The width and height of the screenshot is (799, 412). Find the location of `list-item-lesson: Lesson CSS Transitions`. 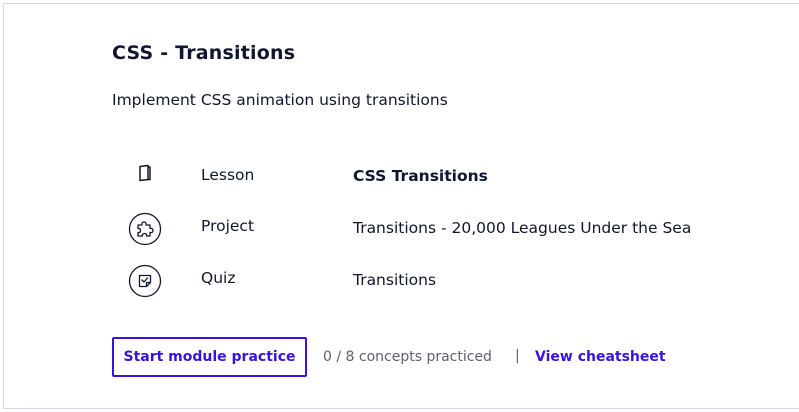

list-item-lesson: Lesson CSS Transitions is located at coordinates (448, 170).